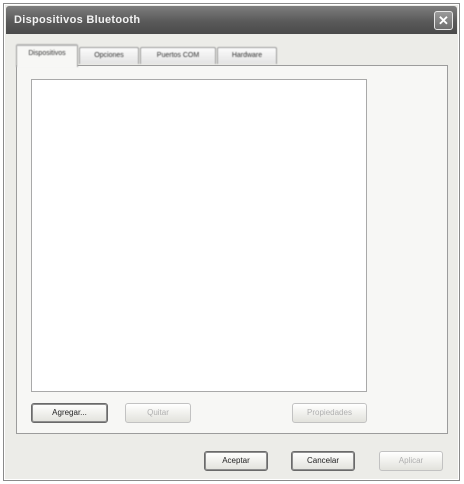 This screenshot has width=464, height=484. I want to click on tab-options: Opciones, so click(109, 55).